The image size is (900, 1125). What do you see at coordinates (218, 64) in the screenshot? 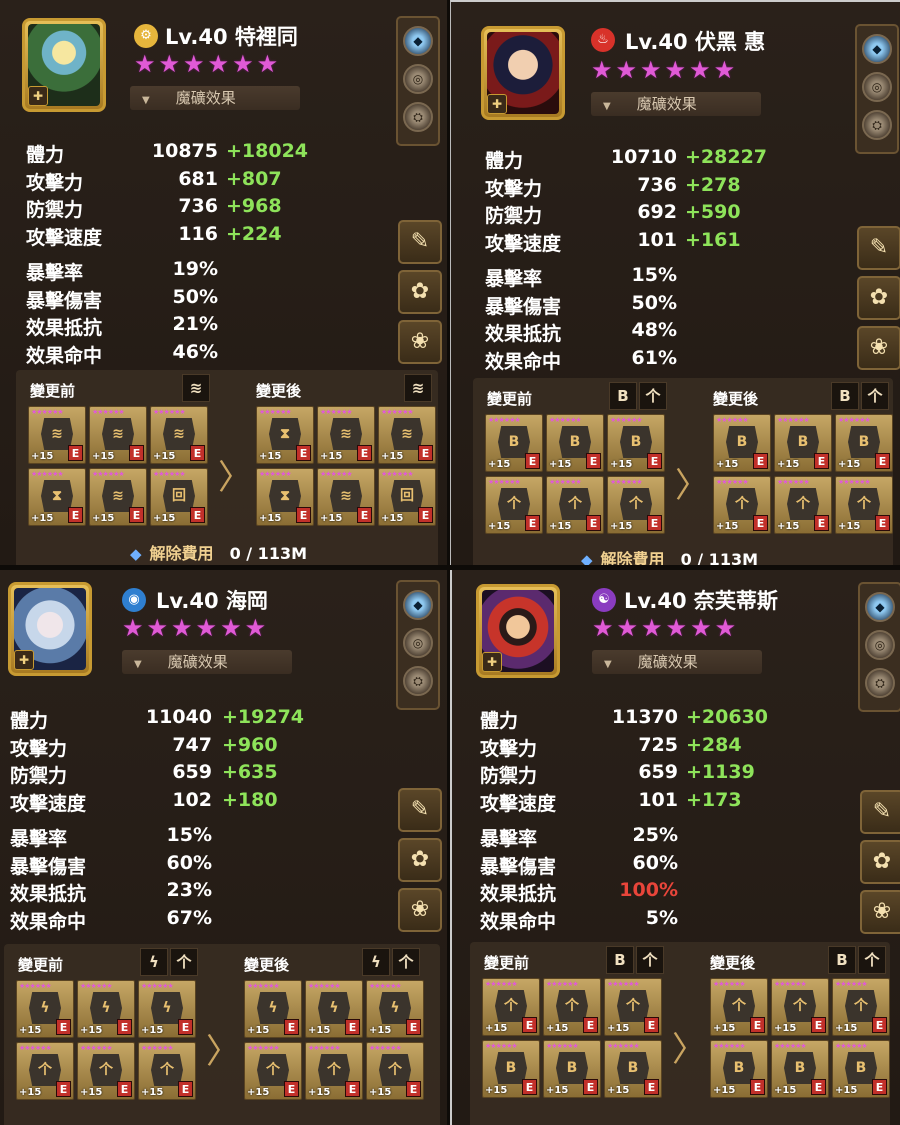
I see `star-icon: ★` at bounding box center [218, 64].